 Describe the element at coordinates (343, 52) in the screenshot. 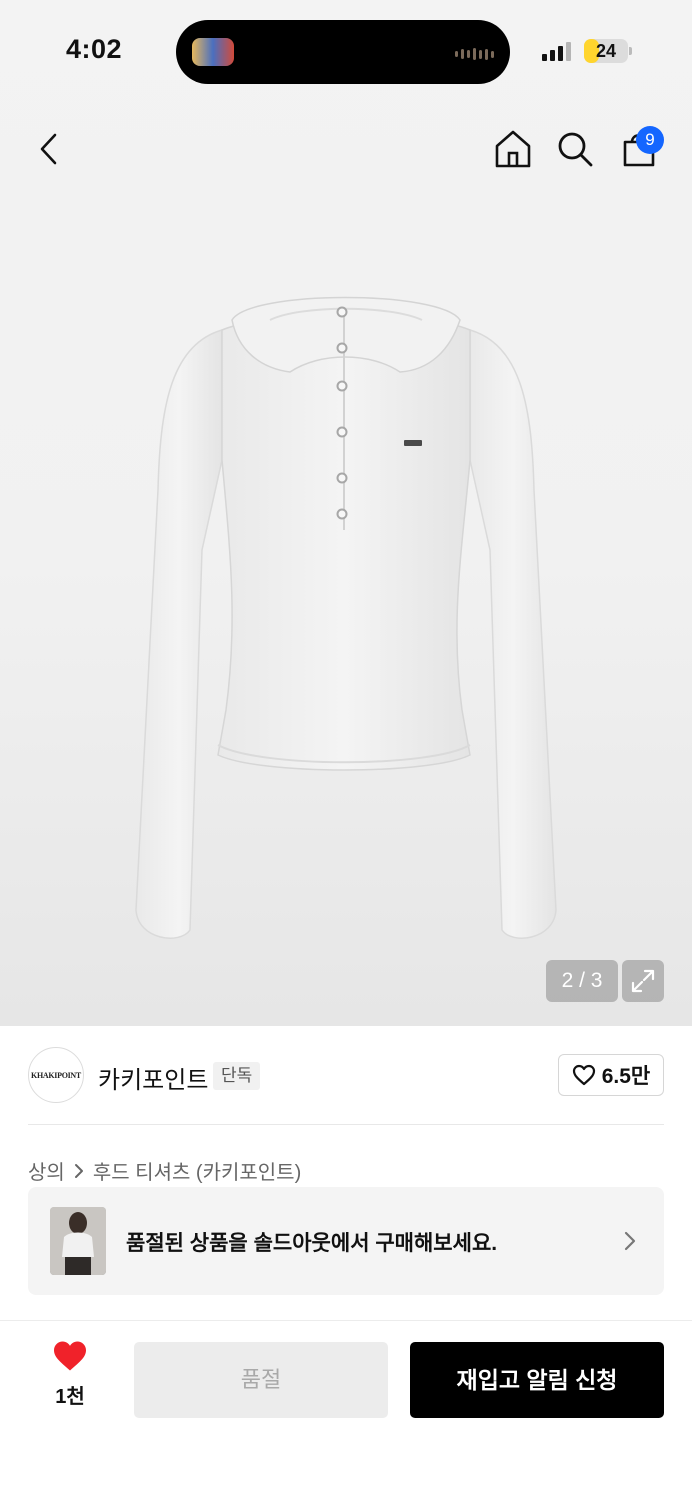

I see `dynamic-island` at that location.